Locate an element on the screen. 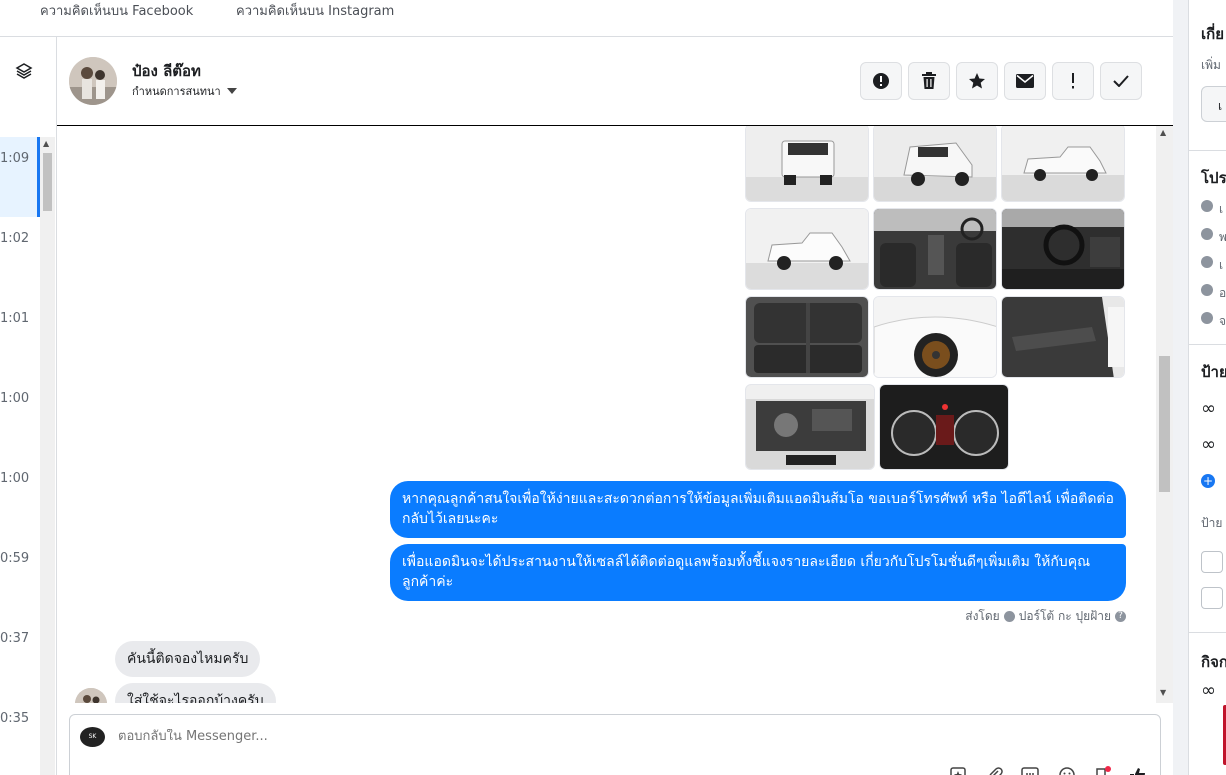 The image size is (1226, 775). conversation-time: 1:02 is located at coordinates (14, 238).